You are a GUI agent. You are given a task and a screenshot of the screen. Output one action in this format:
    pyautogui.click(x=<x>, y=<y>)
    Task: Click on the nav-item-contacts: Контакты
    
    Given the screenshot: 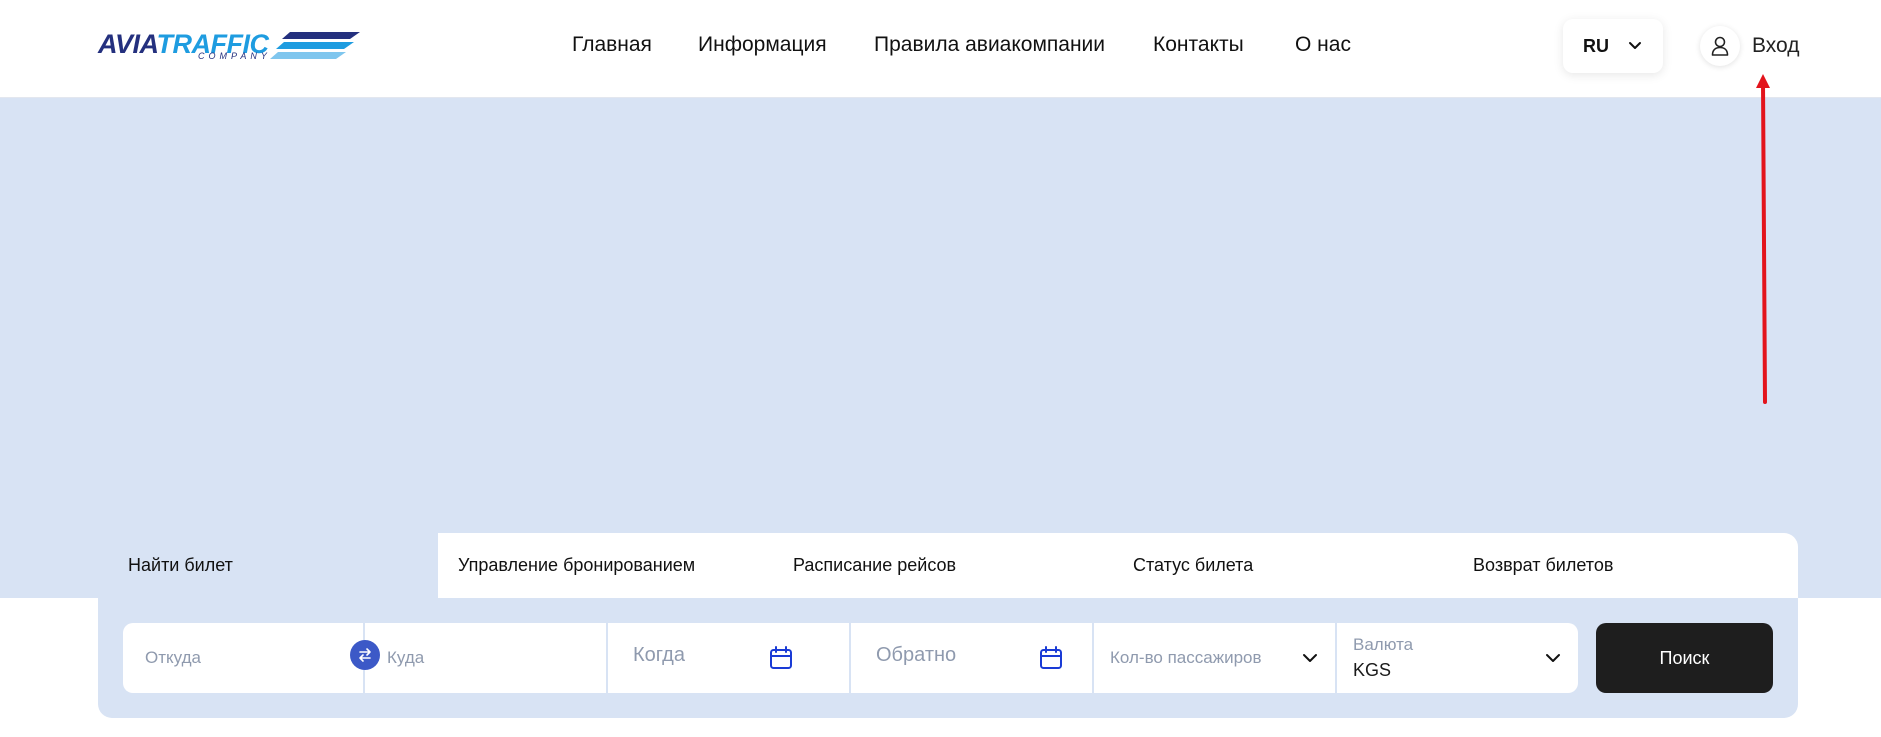 What is the action you would take?
    pyautogui.click(x=1198, y=45)
    